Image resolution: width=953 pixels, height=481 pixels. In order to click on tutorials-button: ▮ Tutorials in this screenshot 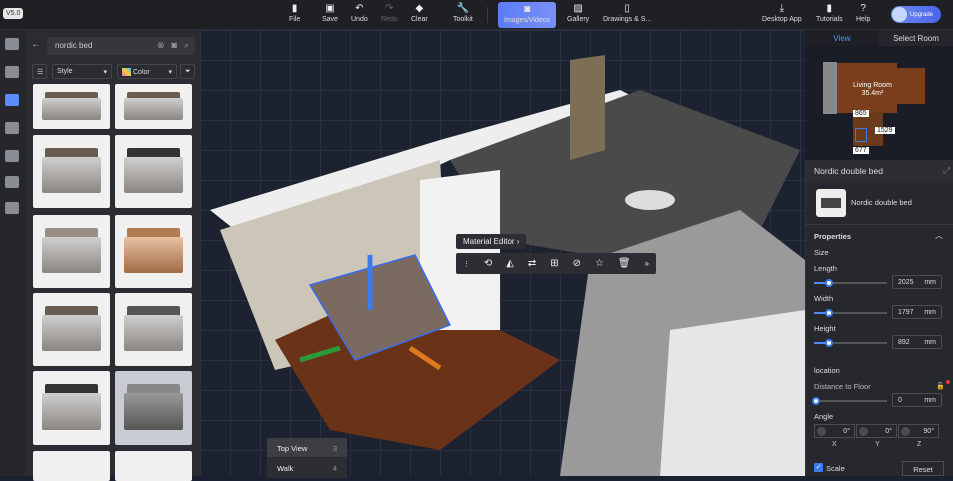, I will do `click(829, 15)`.